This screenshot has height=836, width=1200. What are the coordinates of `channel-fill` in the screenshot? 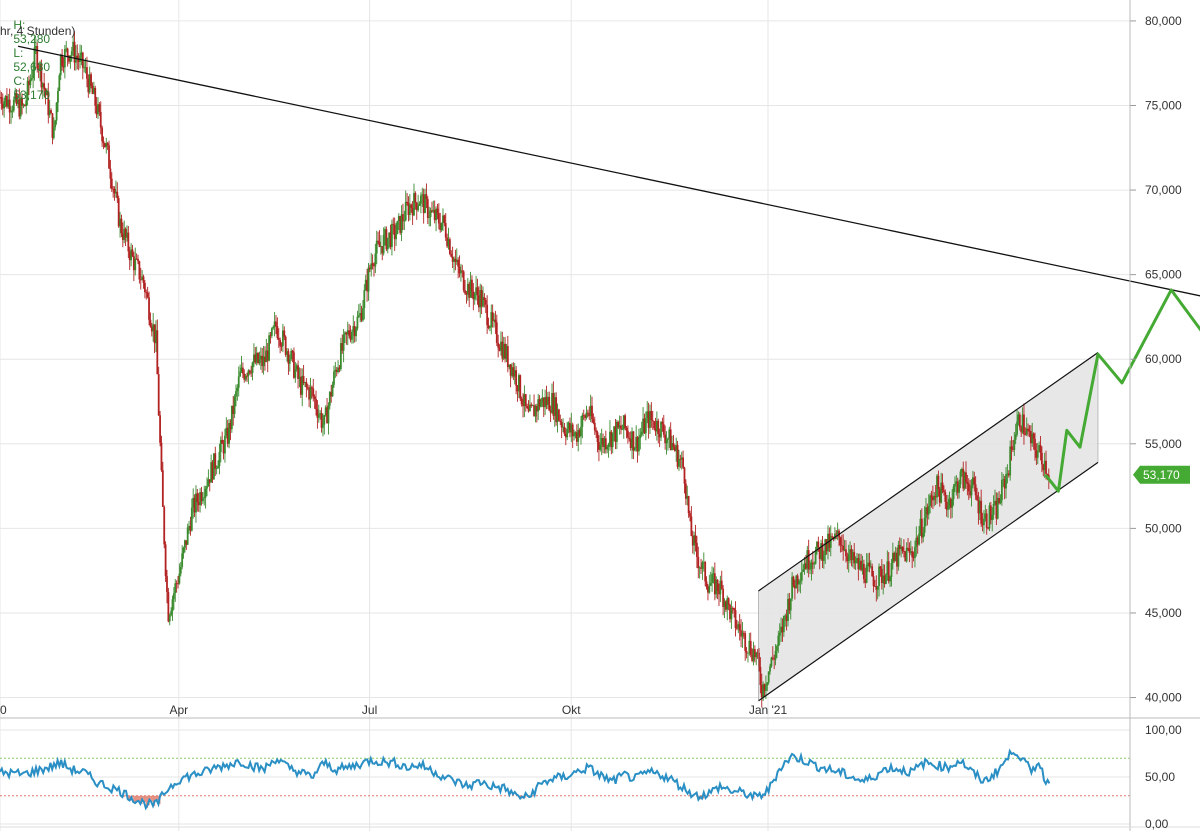 It's located at (928, 526).